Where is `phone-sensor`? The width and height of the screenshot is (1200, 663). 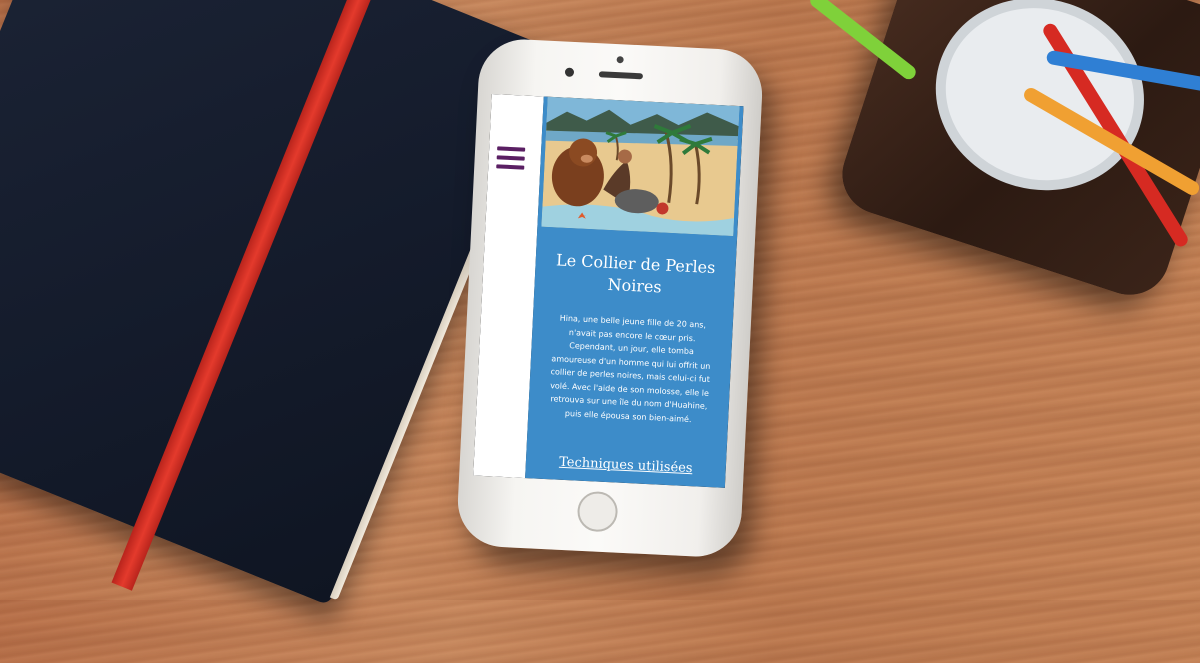
phone-sensor is located at coordinates (619, 59).